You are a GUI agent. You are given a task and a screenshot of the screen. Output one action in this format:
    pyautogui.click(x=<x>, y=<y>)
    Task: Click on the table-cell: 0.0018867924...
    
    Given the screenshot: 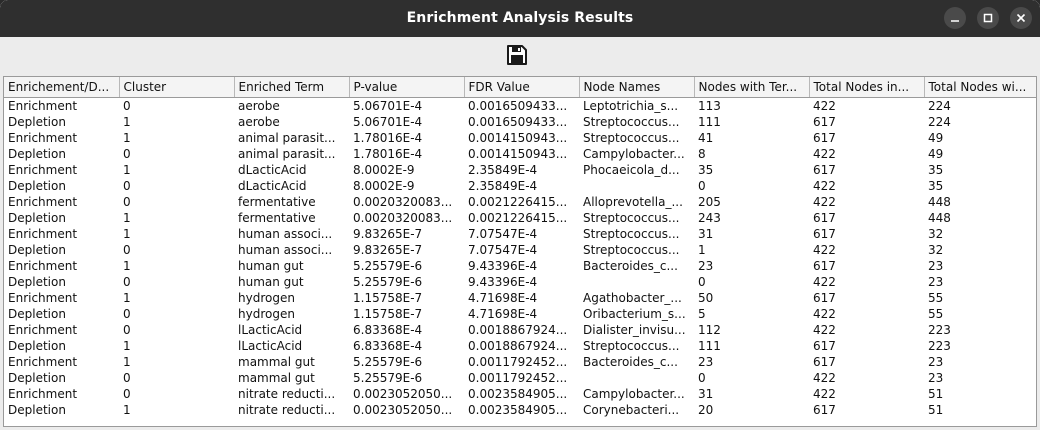 What is the action you would take?
    pyautogui.click(x=518, y=346)
    